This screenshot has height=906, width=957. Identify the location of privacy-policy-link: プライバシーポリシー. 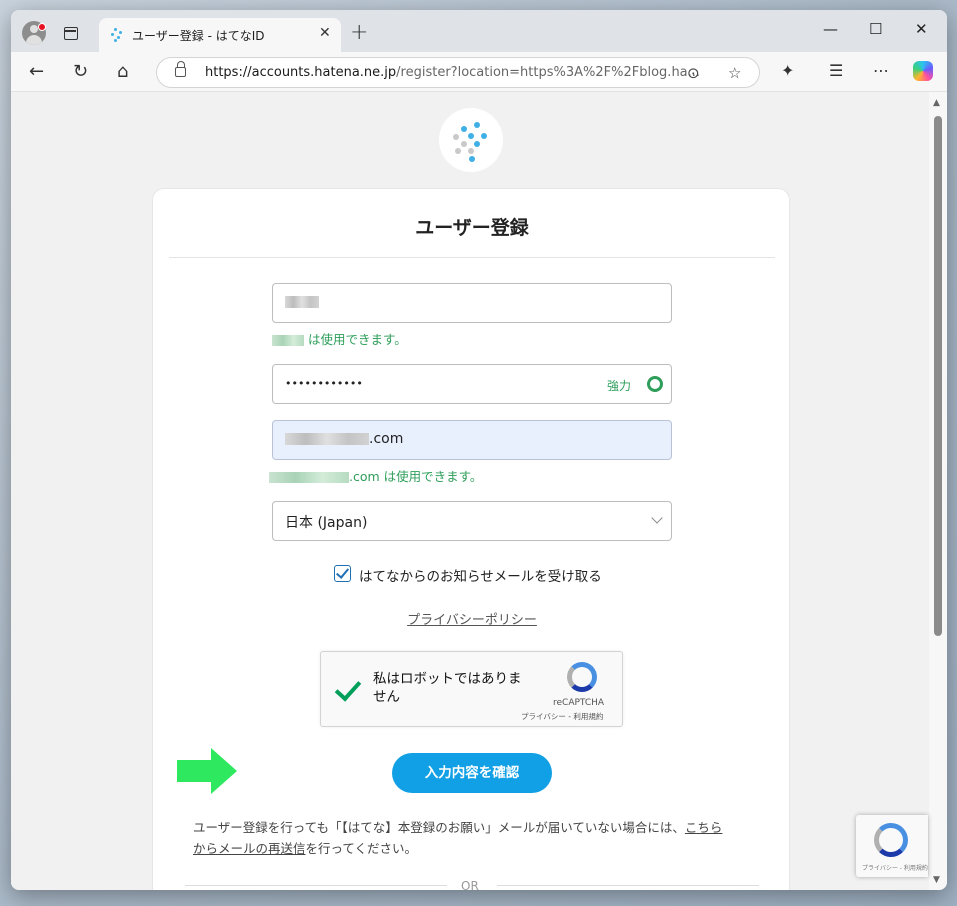
(472, 618).